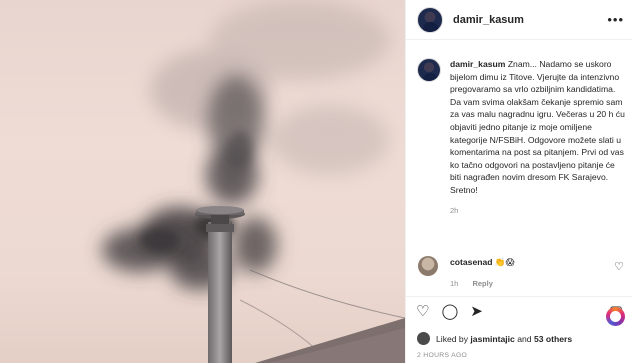  Describe the element at coordinates (482, 283) in the screenshot. I see `reply-button: Reply` at that location.